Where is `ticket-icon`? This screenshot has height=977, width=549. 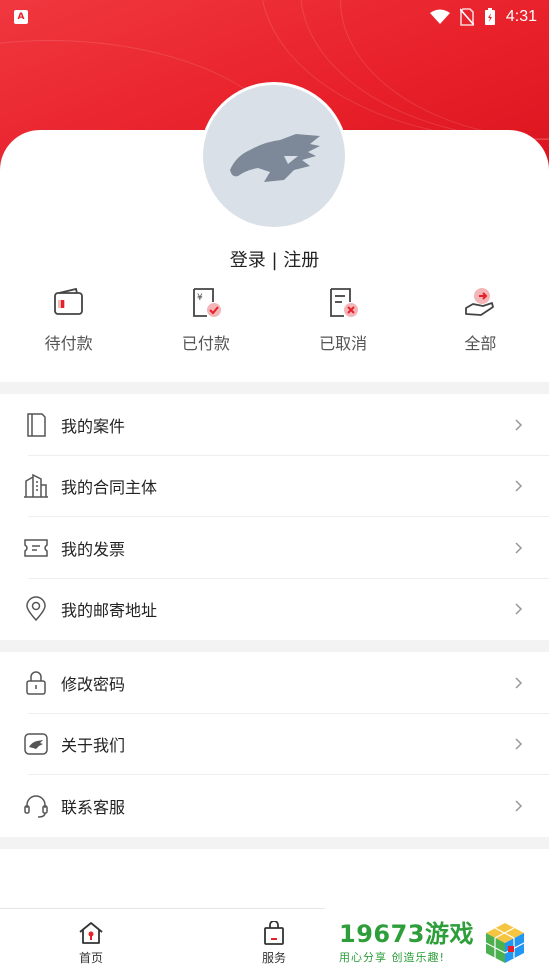
ticket-icon is located at coordinates (36, 548).